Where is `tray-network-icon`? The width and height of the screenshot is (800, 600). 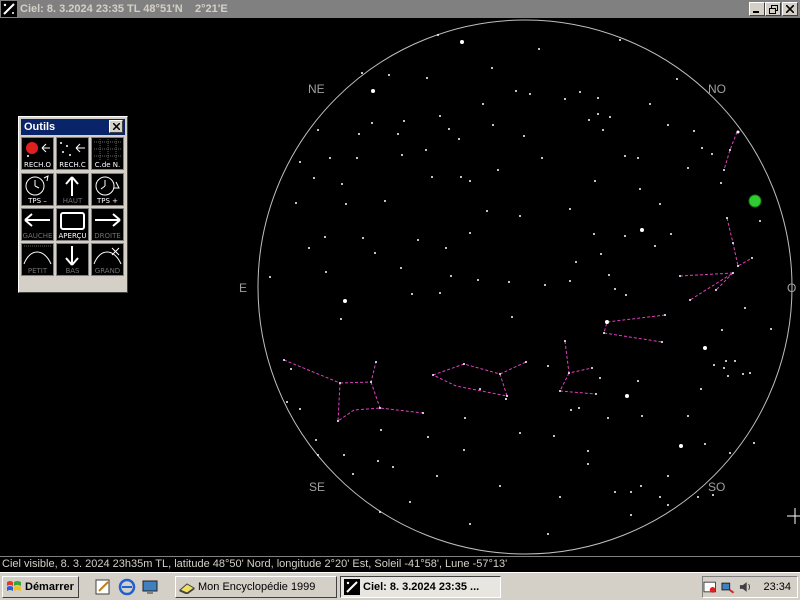
tray-network-icon is located at coordinates (727, 587).